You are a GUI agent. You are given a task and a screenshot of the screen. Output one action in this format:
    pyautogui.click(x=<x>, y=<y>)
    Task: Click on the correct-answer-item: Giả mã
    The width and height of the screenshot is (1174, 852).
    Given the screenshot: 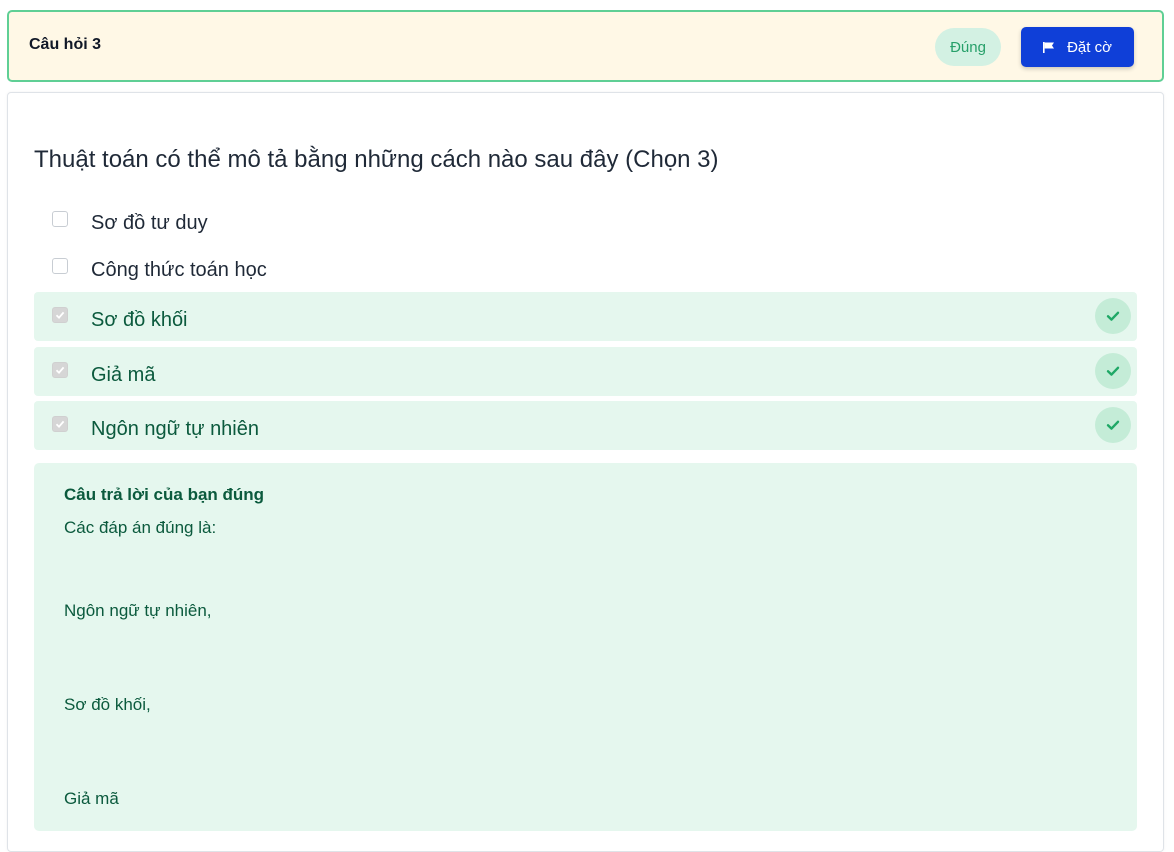 What is the action you would take?
    pyautogui.click(x=91, y=798)
    